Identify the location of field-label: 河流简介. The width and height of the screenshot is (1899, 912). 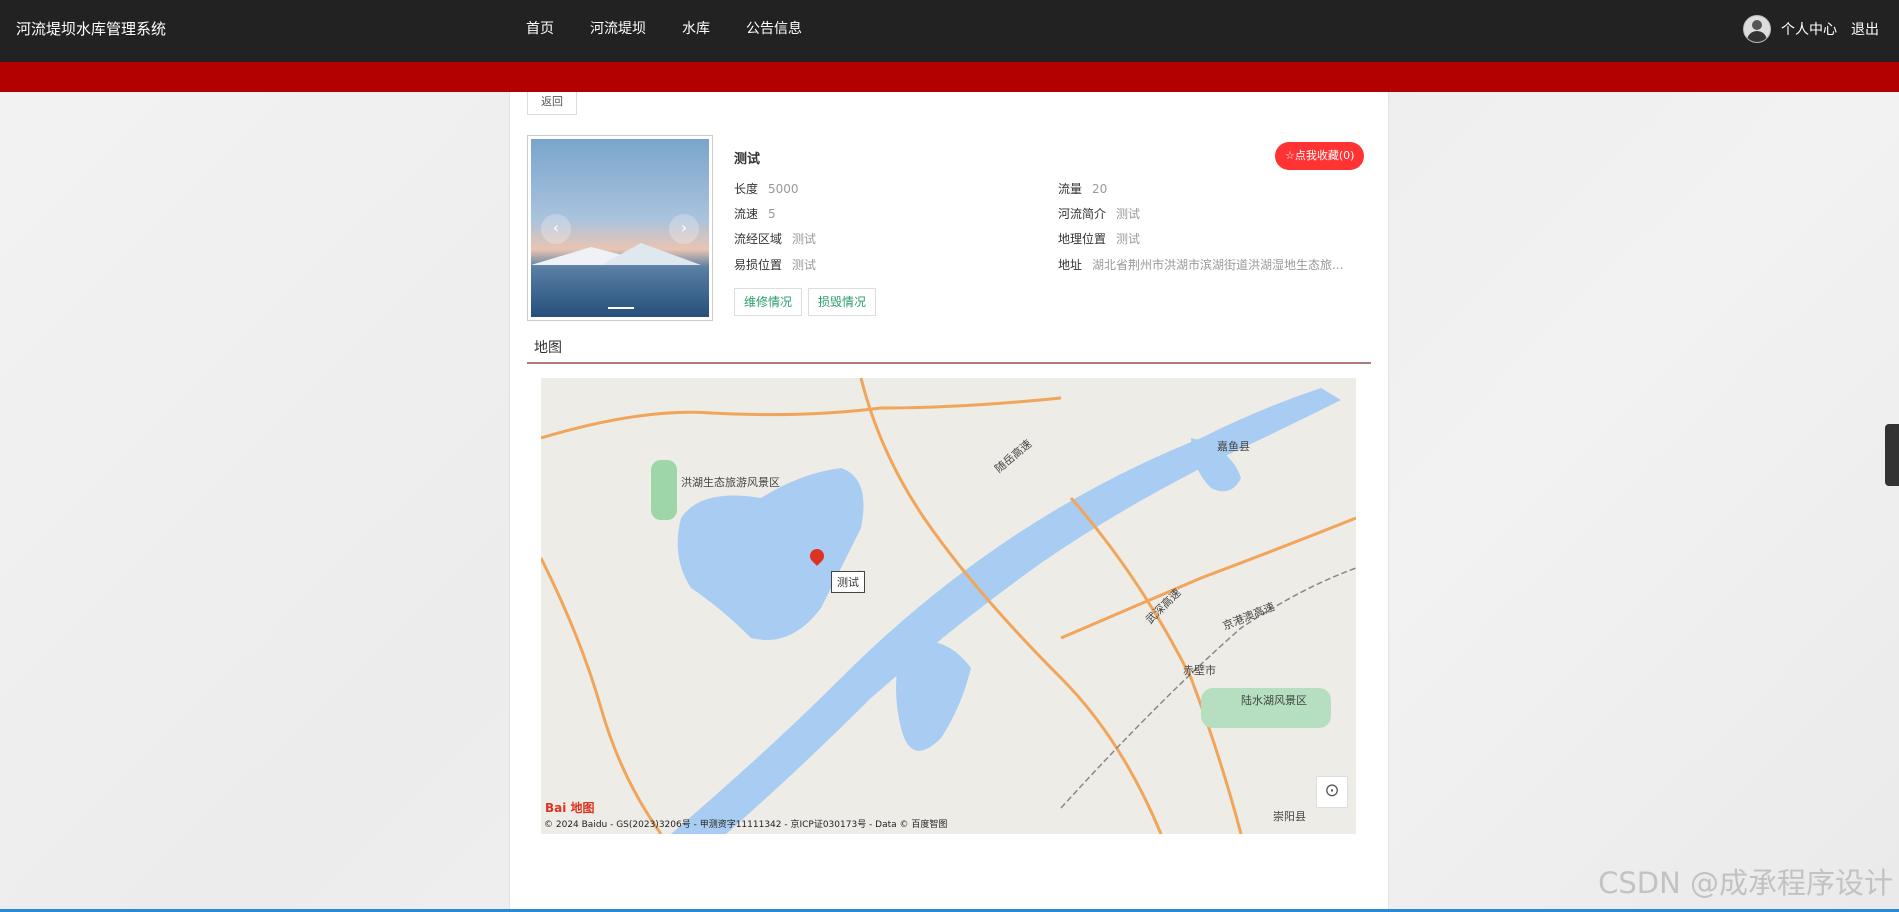
(1082, 214).